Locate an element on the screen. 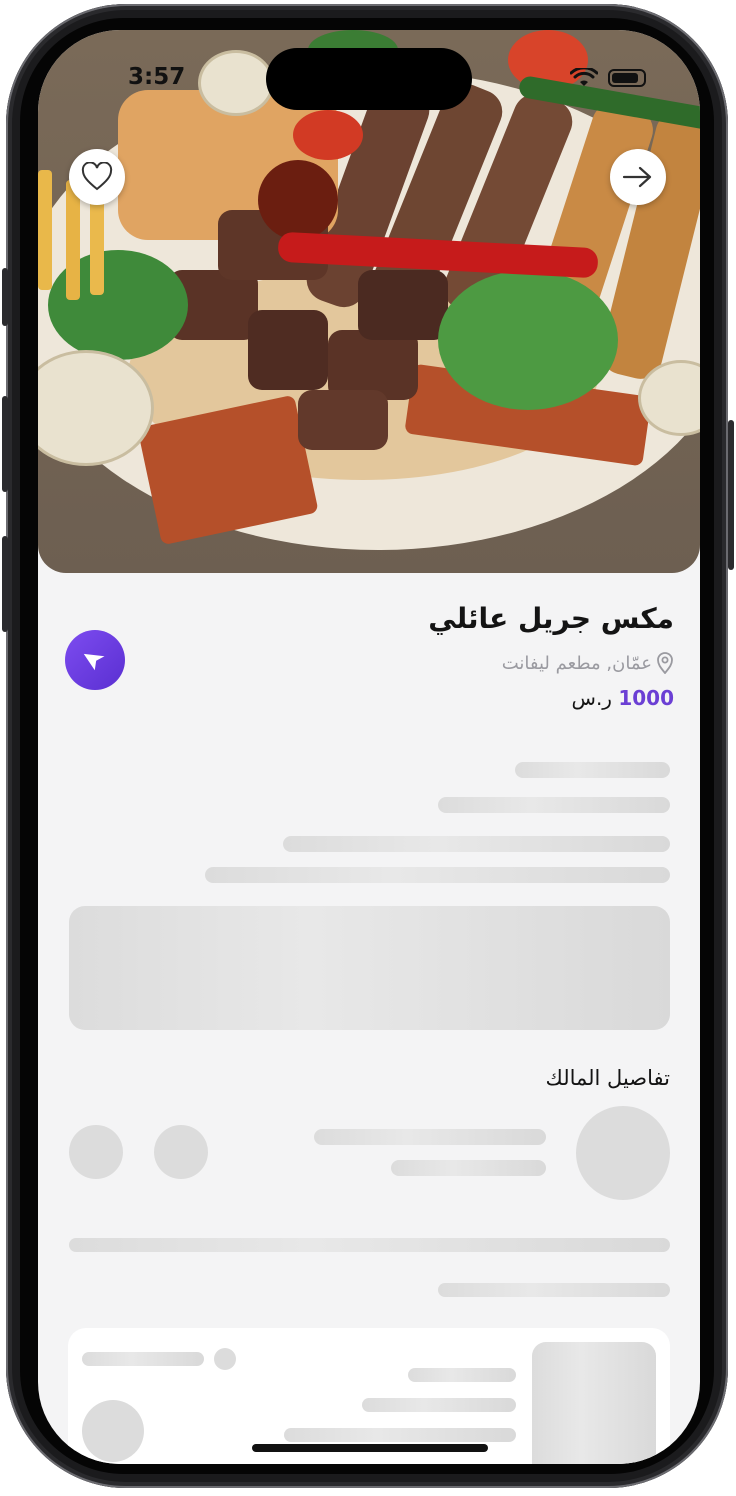  owner-section-title: تفاصيل المالك is located at coordinates (607, 1078).